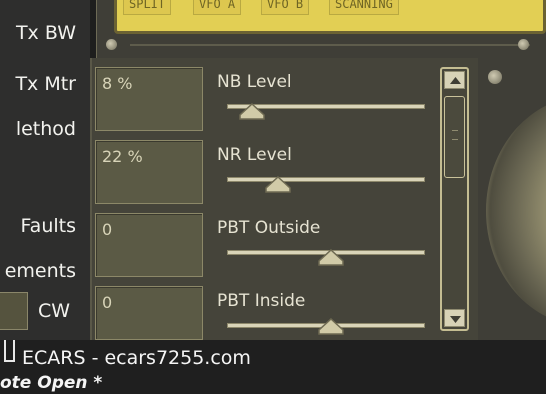  What do you see at coordinates (364, 7) in the screenshot?
I see `scanning-button: SCANNING` at bounding box center [364, 7].